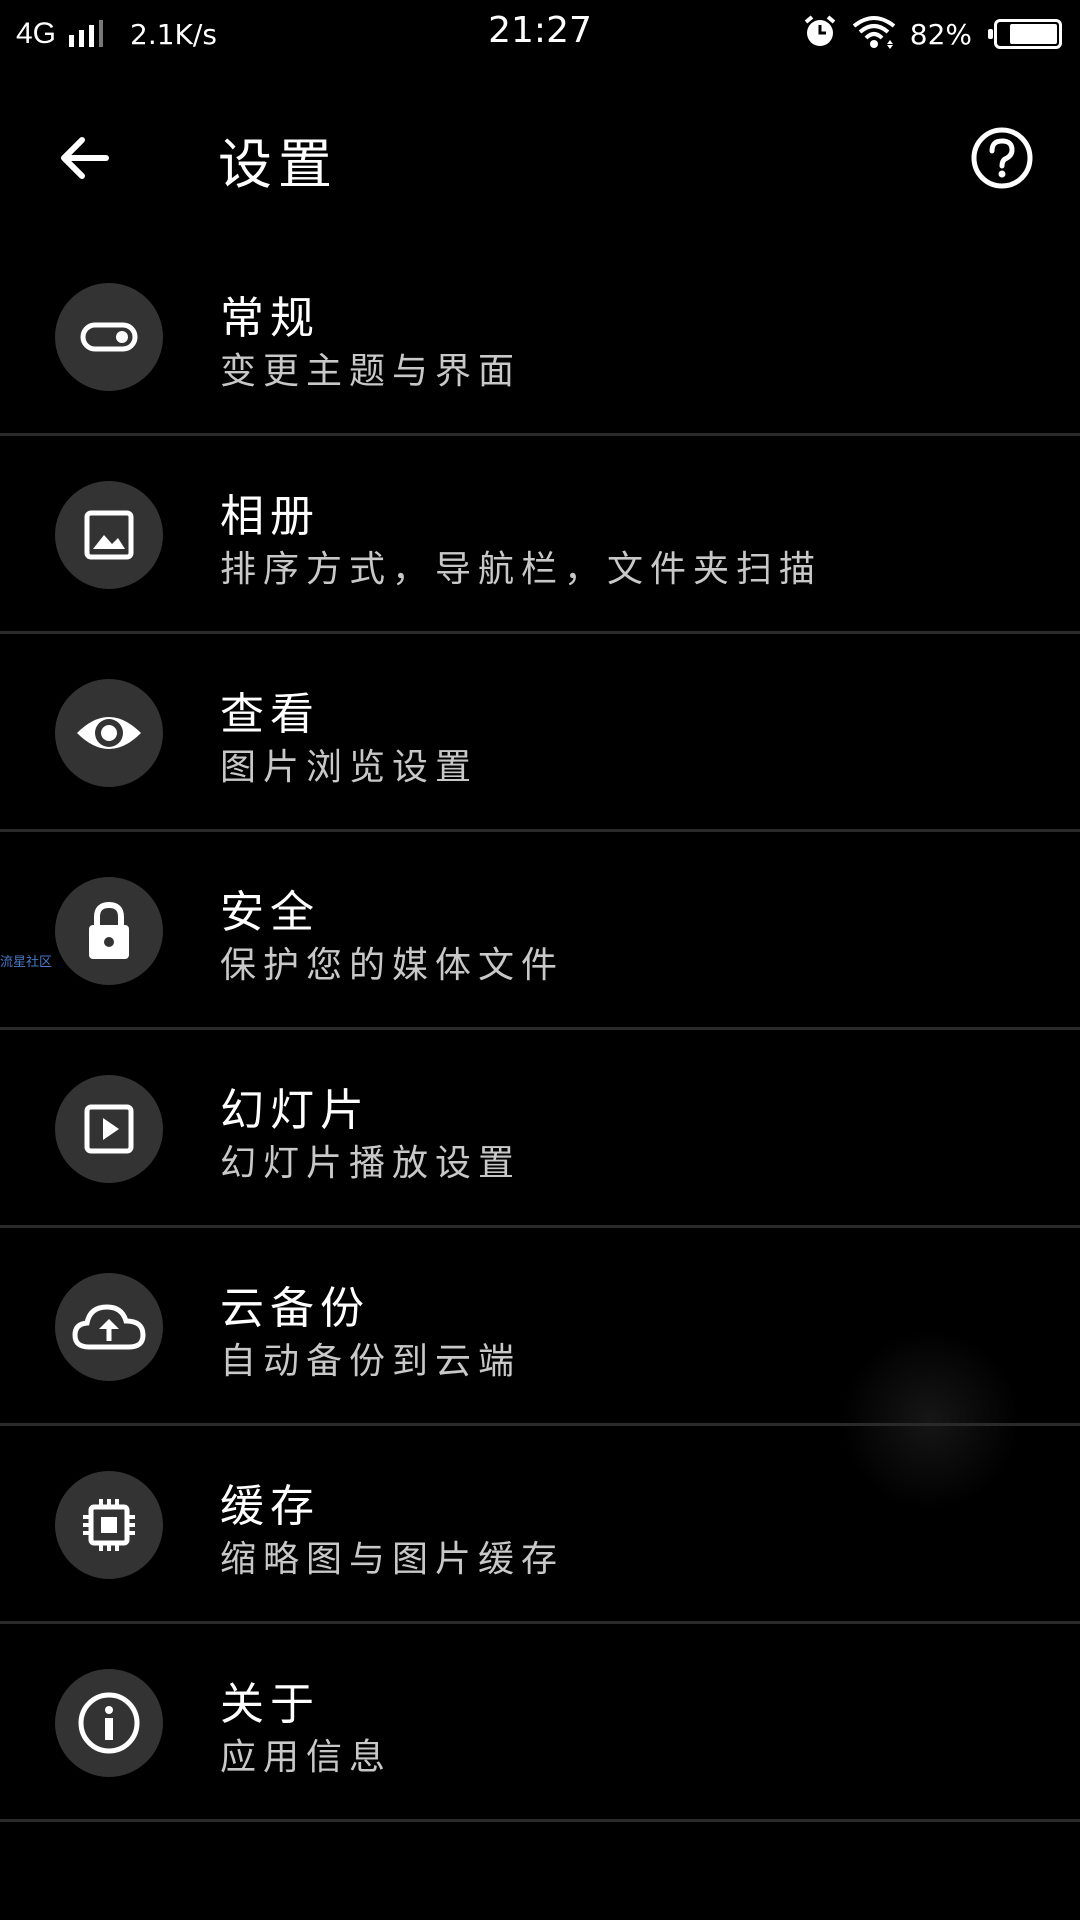 The image size is (1080, 1920). I want to click on play-box-icon, so click(109, 1129).